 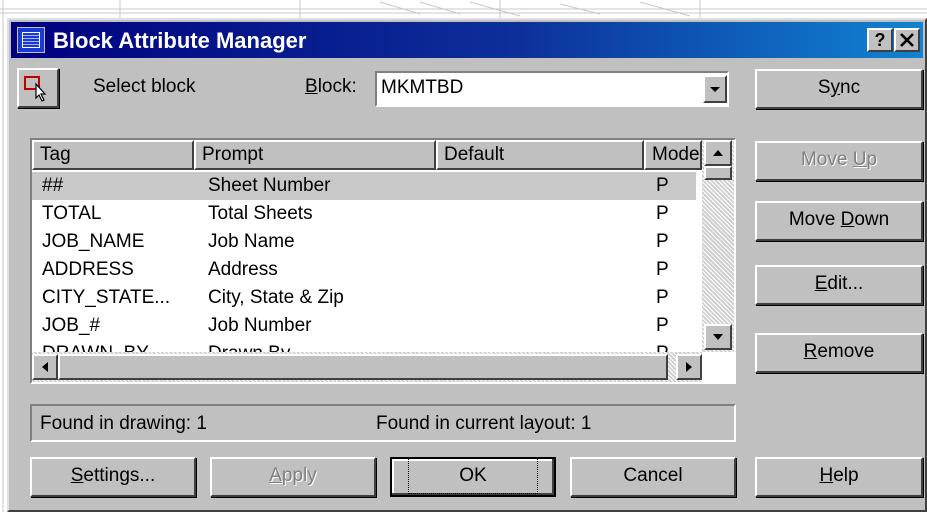 I want to click on ok-button-label: OK, so click(x=473, y=476).